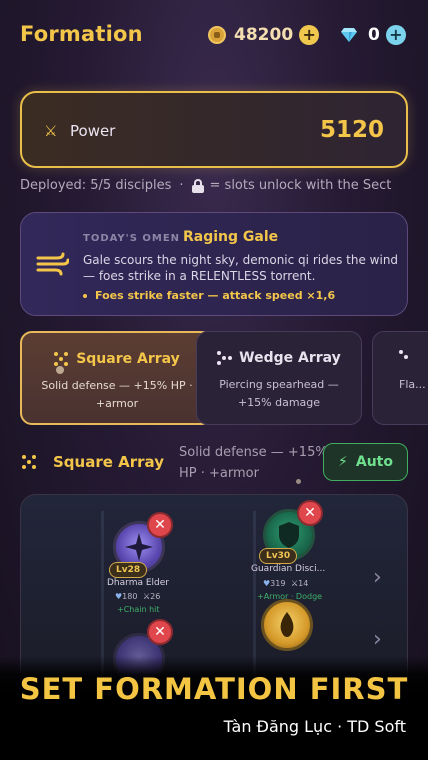  What do you see at coordinates (278, 556) in the screenshot?
I see `level-badge: Lv30` at bounding box center [278, 556].